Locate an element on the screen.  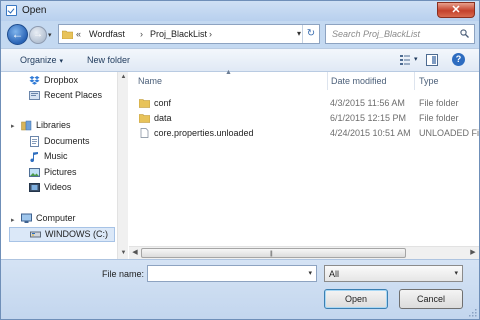
new-folder-button: New folder is located at coordinates (108, 60).